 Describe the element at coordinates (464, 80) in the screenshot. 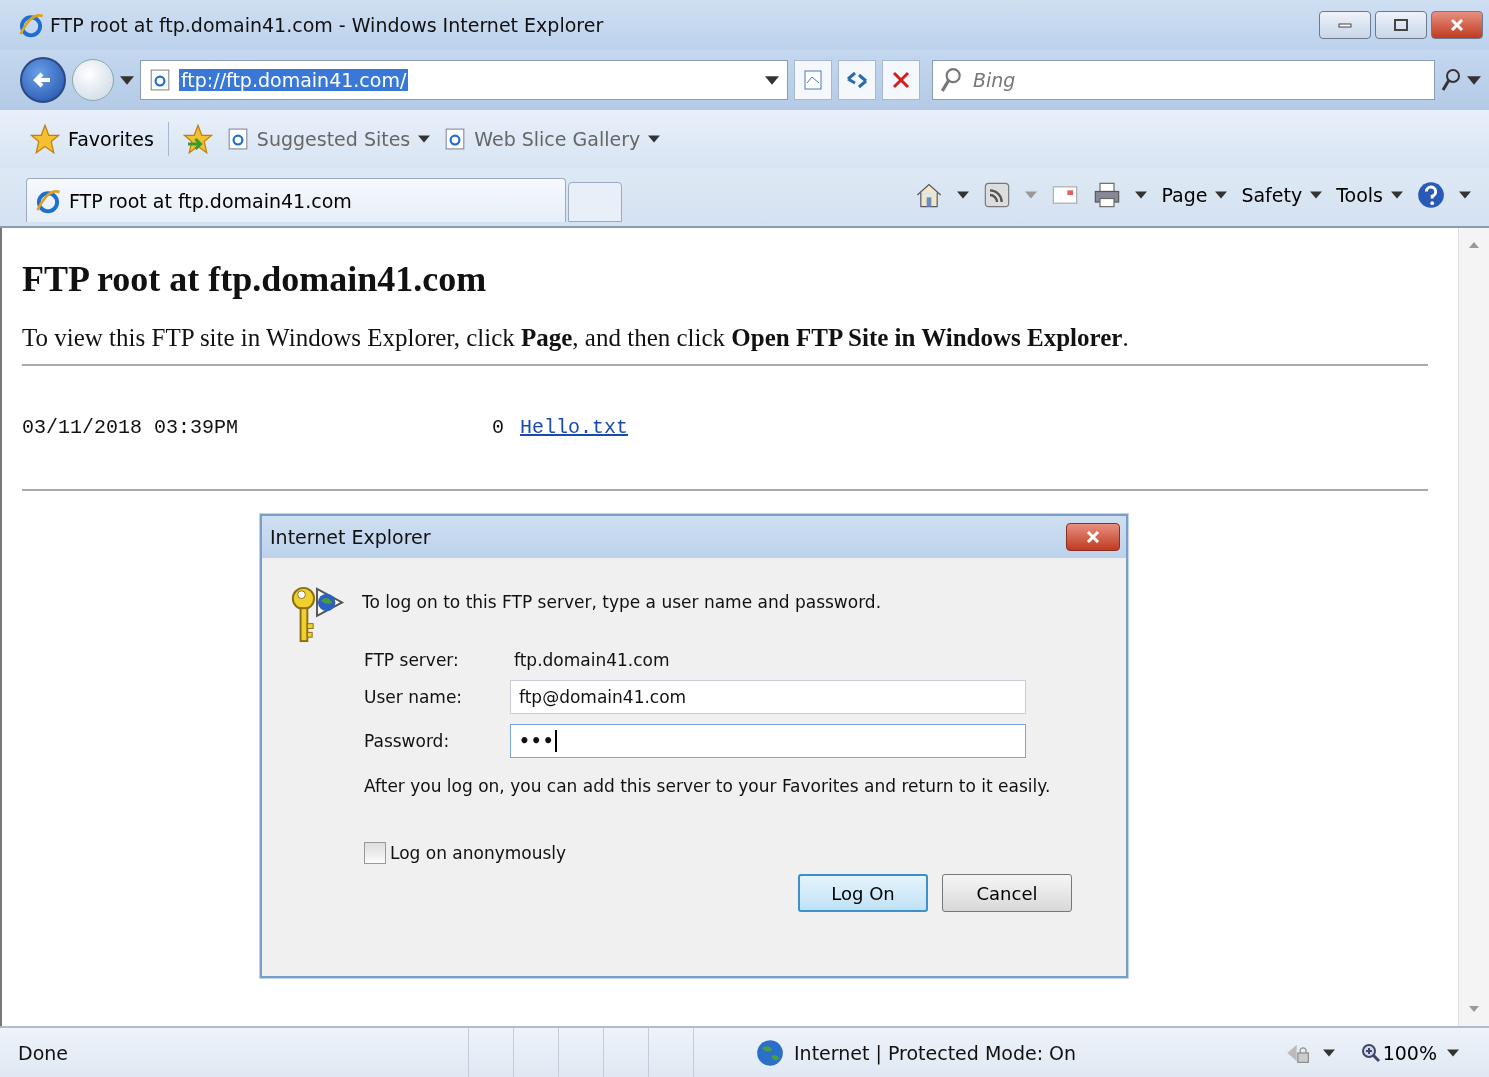

I see `address-bar: ftp://ftp.domain41.com/` at that location.